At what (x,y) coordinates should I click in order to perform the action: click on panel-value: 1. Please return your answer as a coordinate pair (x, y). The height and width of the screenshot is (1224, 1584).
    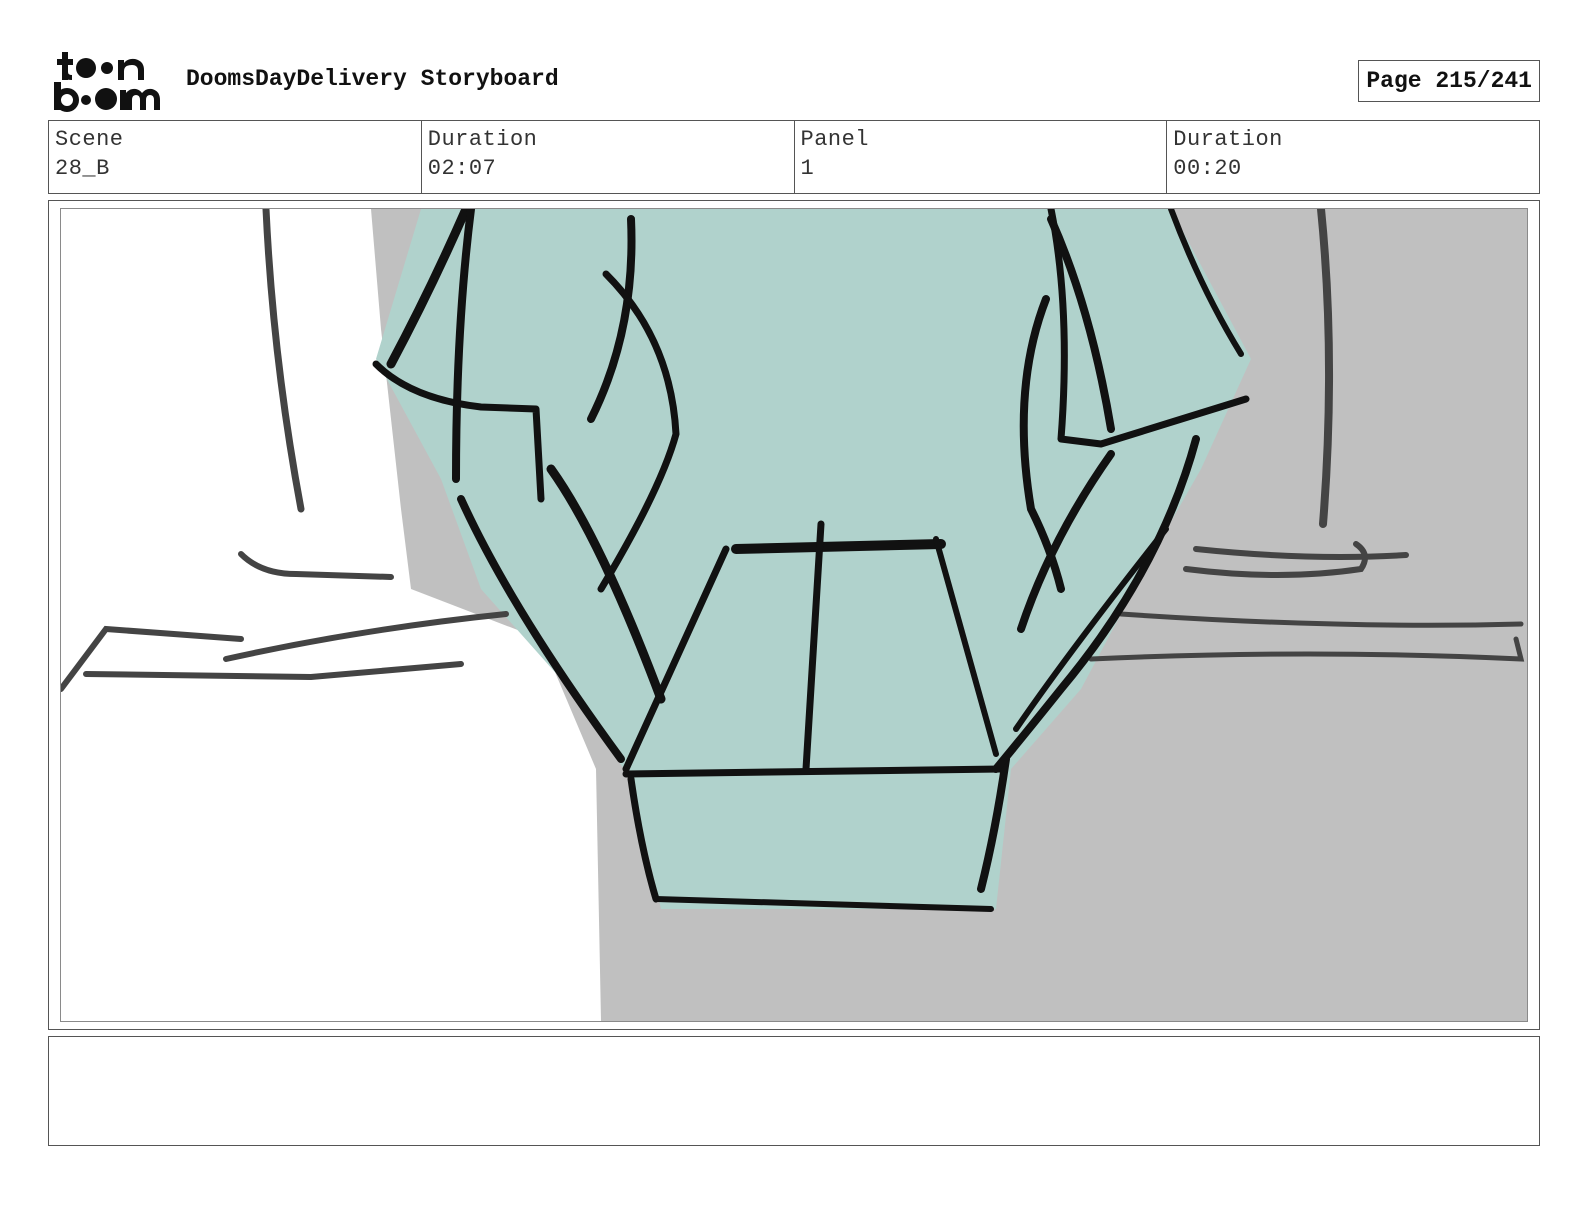
    Looking at the image, I should click on (807, 168).